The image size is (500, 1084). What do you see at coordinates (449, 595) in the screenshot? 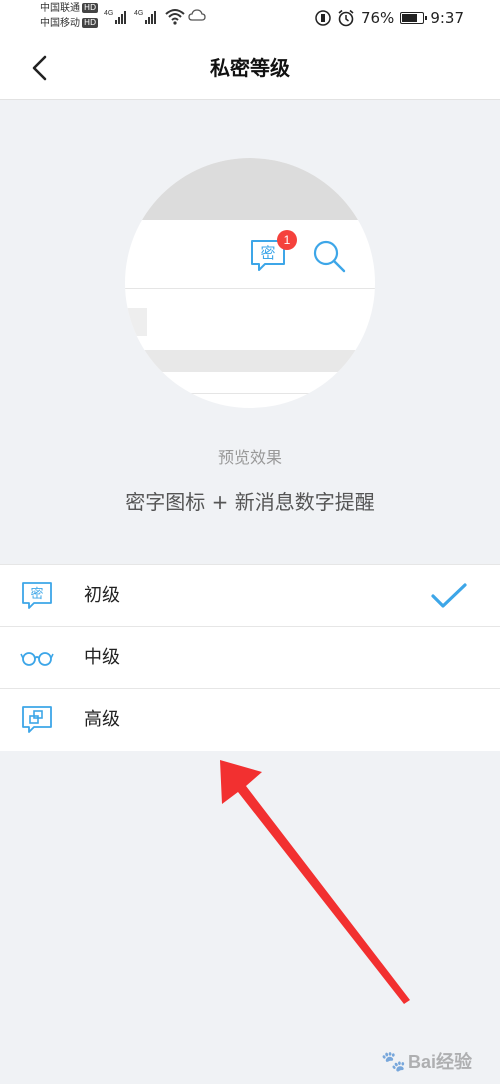
I see `check-icon` at bounding box center [449, 595].